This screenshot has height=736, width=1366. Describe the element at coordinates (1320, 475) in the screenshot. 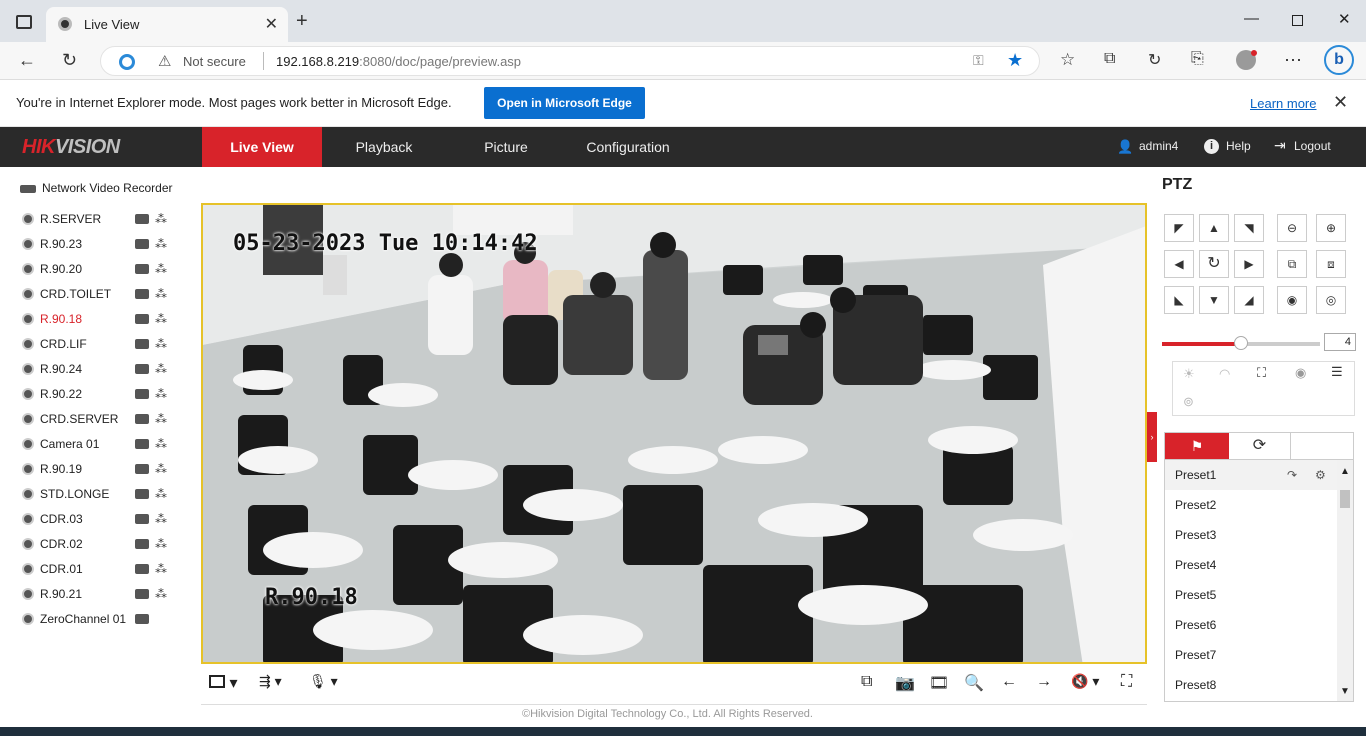

I see `set-preset-icon: ⚙` at that location.